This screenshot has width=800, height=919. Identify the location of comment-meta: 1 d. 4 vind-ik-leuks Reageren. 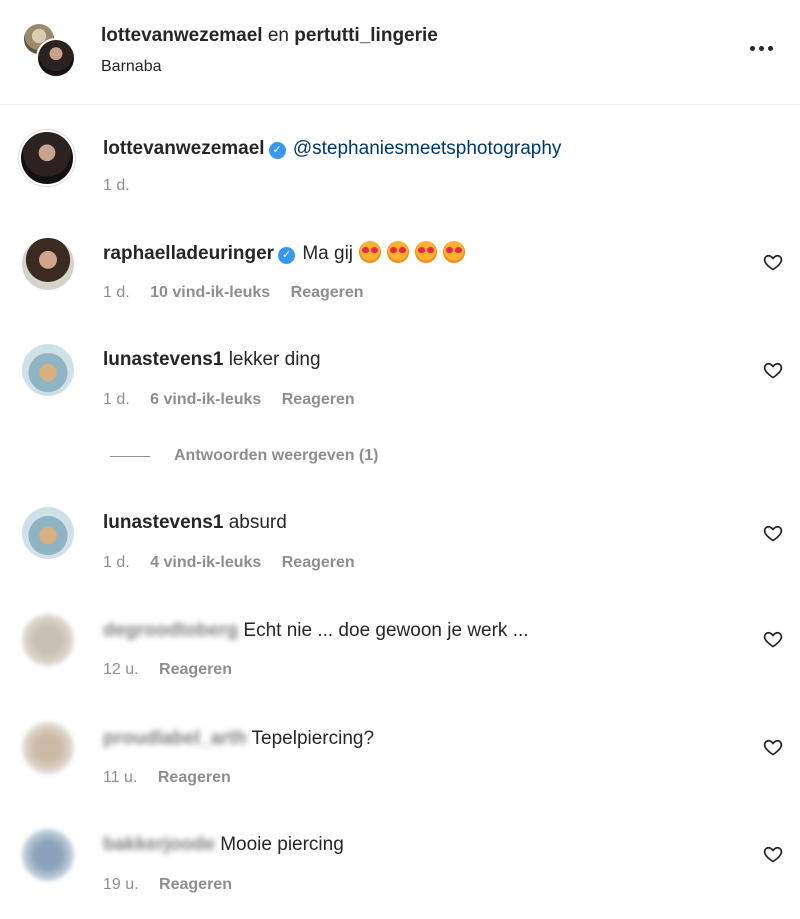
(237, 563).